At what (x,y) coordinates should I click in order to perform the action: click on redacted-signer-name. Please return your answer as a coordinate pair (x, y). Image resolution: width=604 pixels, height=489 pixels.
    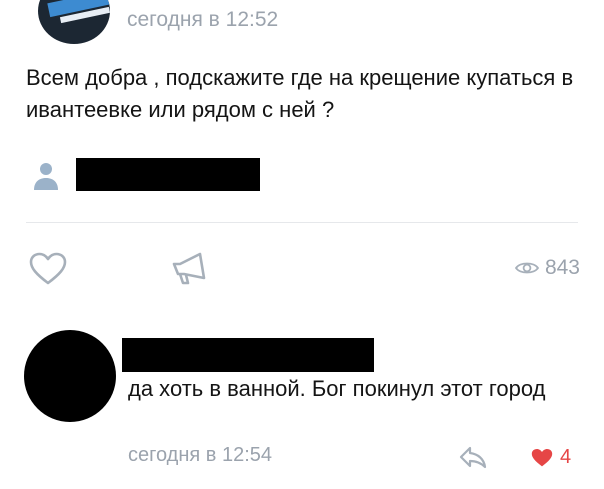
    Looking at the image, I should click on (168, 174).